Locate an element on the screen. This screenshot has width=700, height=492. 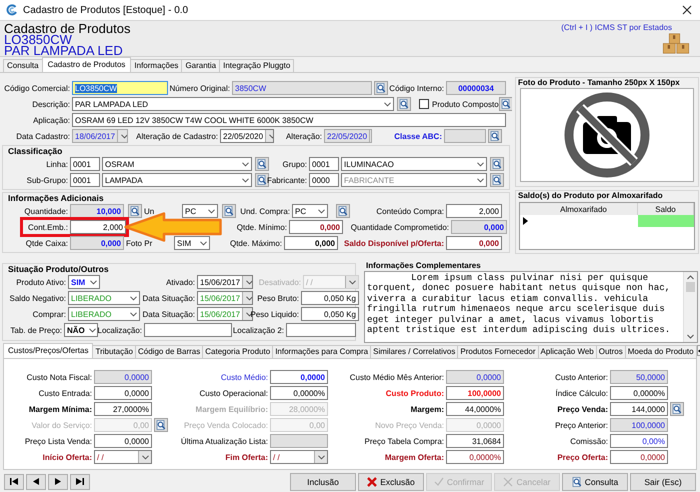
tab: Tributação is located at coordinates (114, 351).